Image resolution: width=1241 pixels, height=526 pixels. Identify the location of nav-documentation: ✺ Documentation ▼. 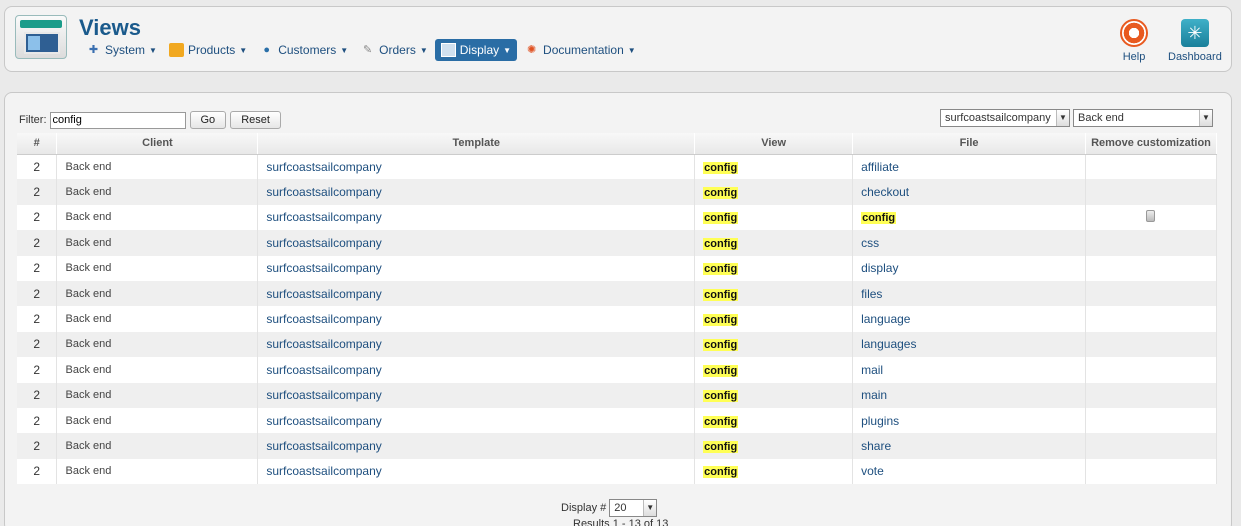
(580, 50).